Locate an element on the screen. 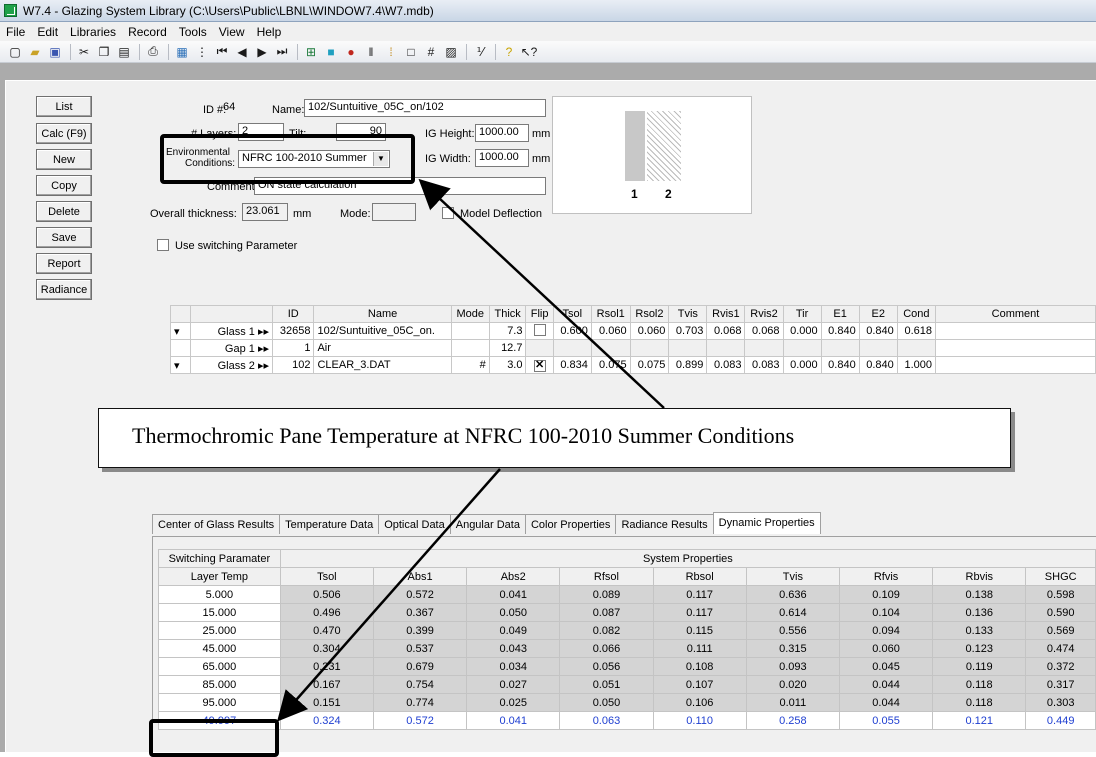 The height and width of the screenshot is (757, 1096). arrow-to-layer-temp is located at coordinates (389, 595).